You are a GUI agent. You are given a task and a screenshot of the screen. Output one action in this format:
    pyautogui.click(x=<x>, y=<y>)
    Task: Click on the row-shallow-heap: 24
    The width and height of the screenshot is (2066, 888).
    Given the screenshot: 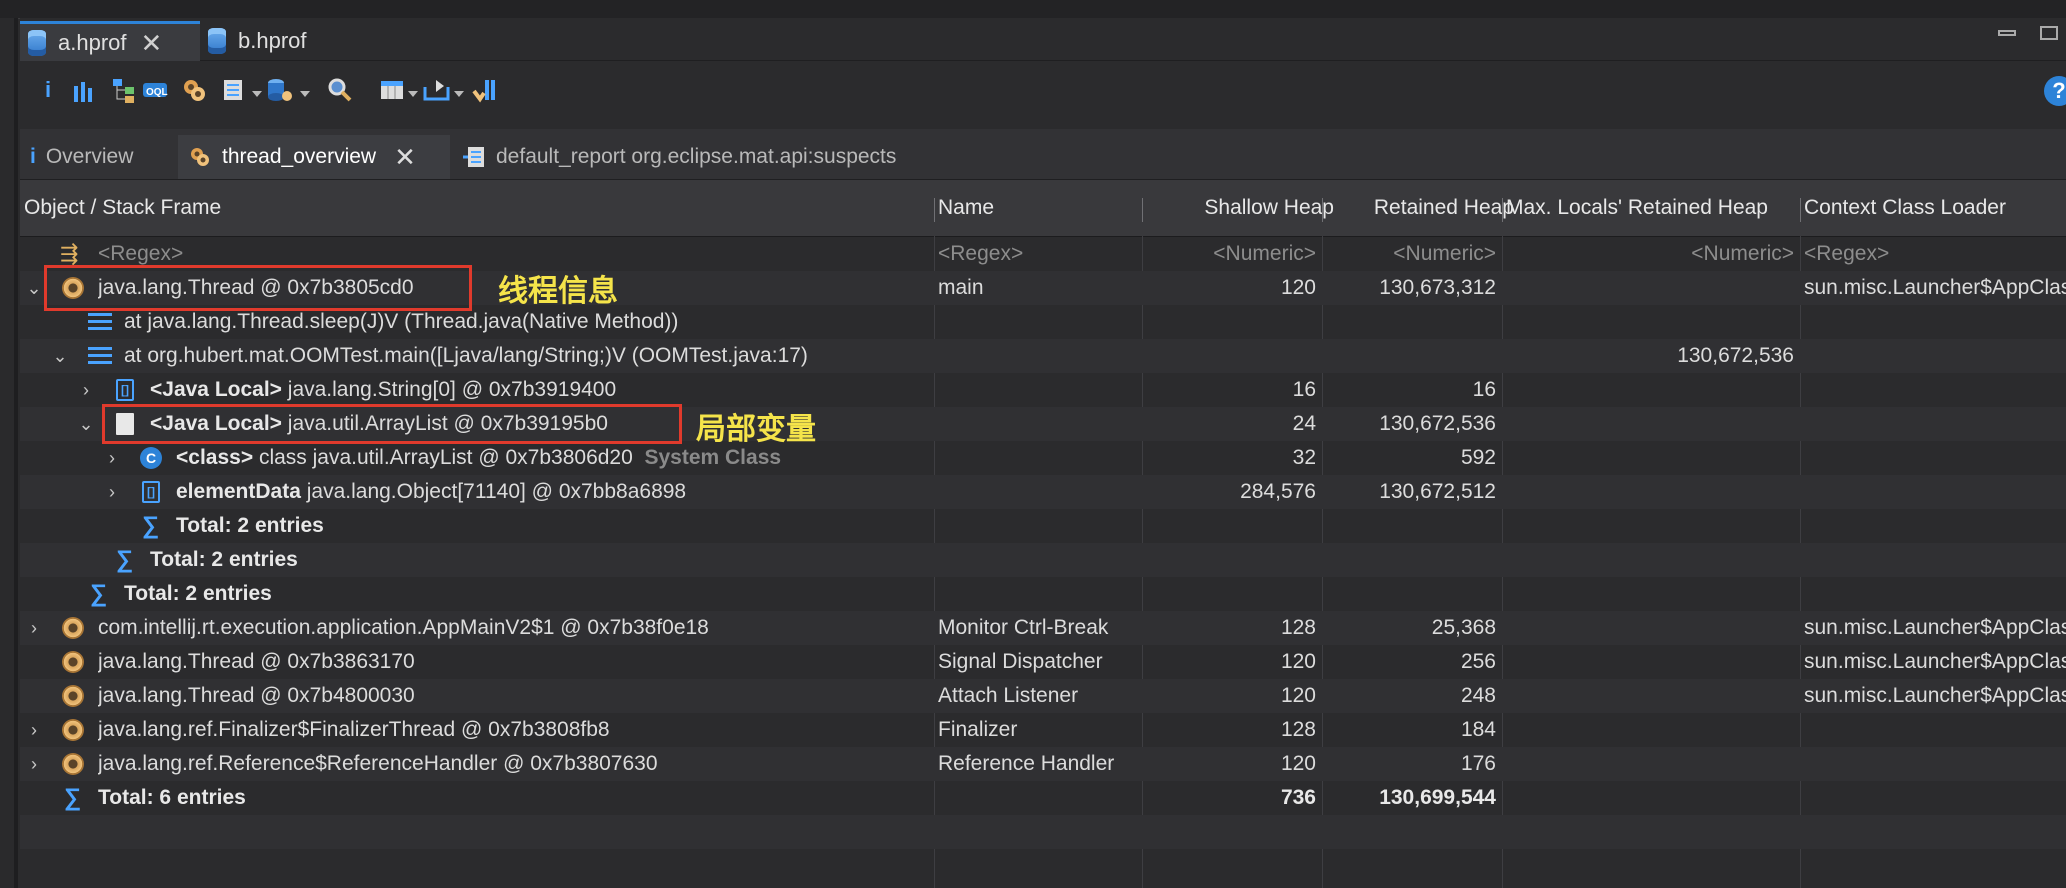 What is the action you would take?
    pyautogui.click(x=1304, y=423)
    